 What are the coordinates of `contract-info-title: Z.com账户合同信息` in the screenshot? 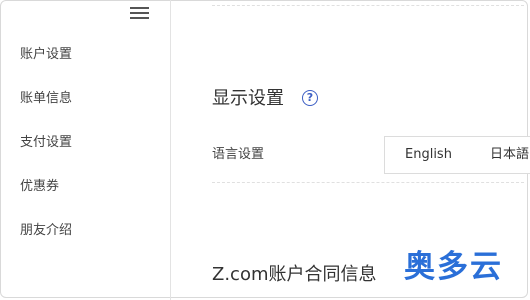 It's located at (294, 274).